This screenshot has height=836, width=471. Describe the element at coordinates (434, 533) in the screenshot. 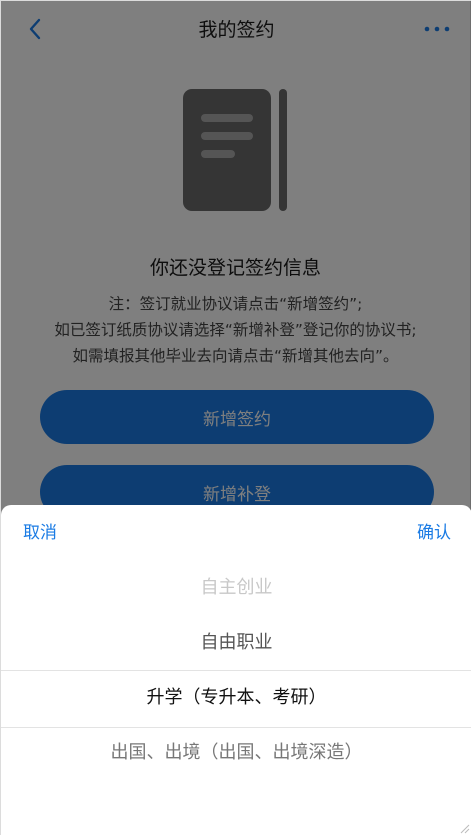

I see `confirm-button: 确认` at that location.